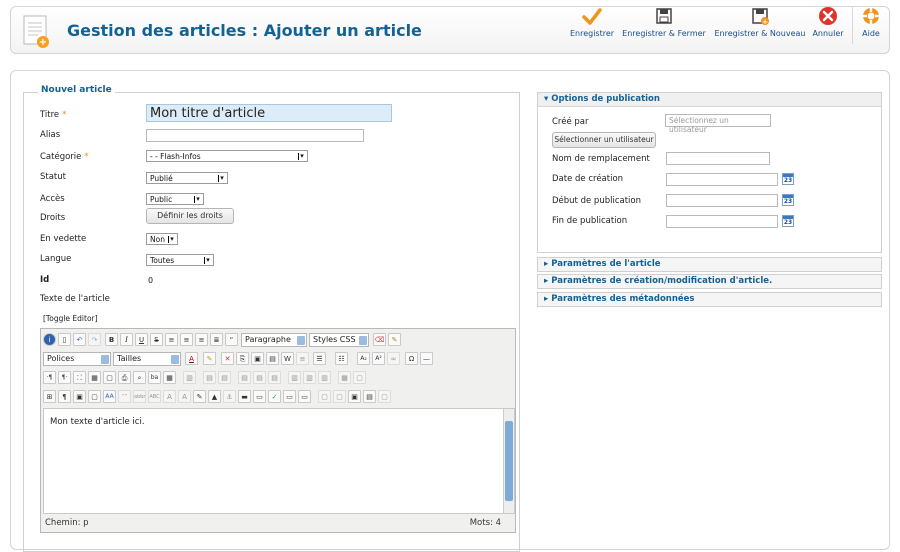 Image resolution: width=900 pixels, height=552 pixels. Describe the element at coordinates (287, 358) in the screenshot. I see `paste-word-icon: W` at that location.